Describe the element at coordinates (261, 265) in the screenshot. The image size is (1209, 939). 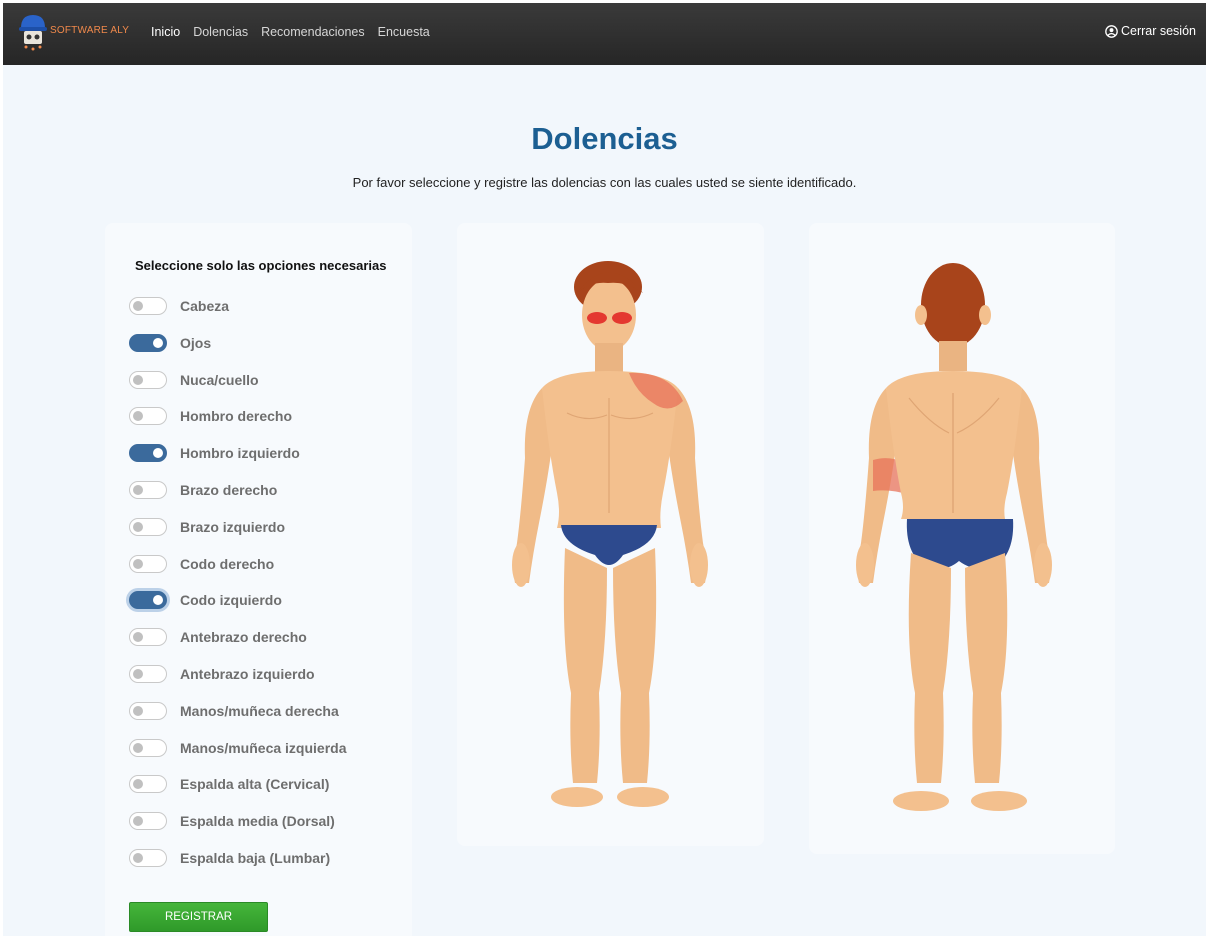
I see `options-heading: Seleccione solo las opciones necesarias` at that location.